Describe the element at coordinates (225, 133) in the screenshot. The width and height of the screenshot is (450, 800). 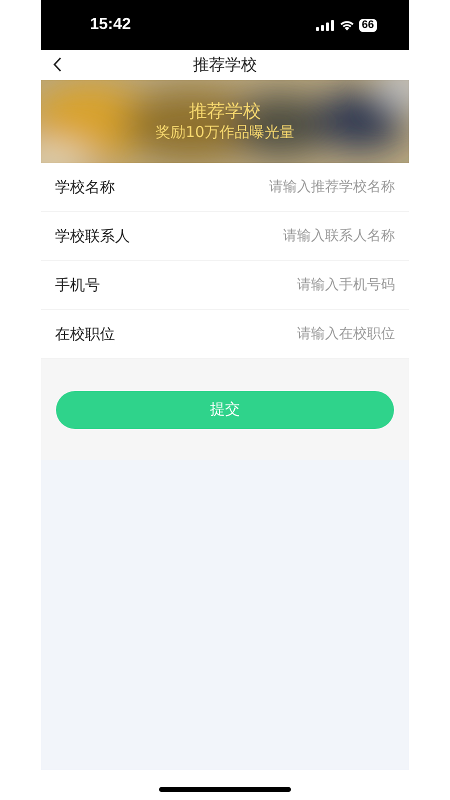
I see `banner-subtitle: 奖励10万作品曝光量` at that location.